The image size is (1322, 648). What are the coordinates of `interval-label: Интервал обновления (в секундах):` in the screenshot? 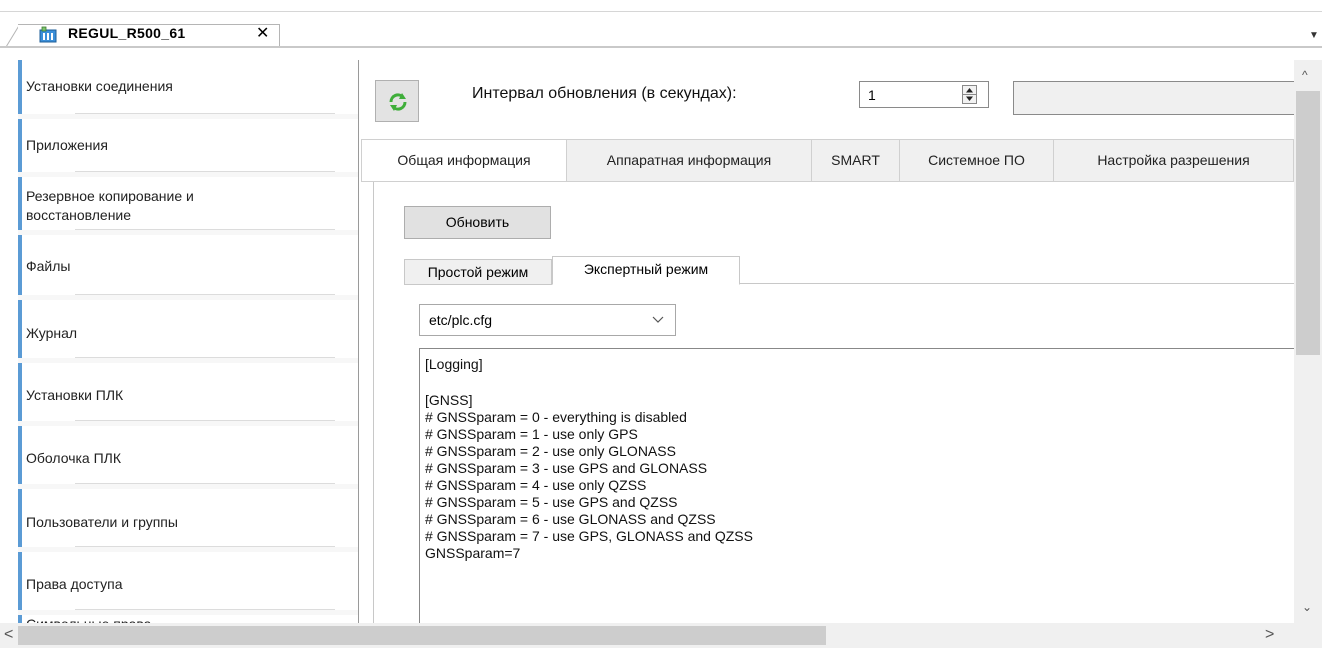 It's located at (604, 93).